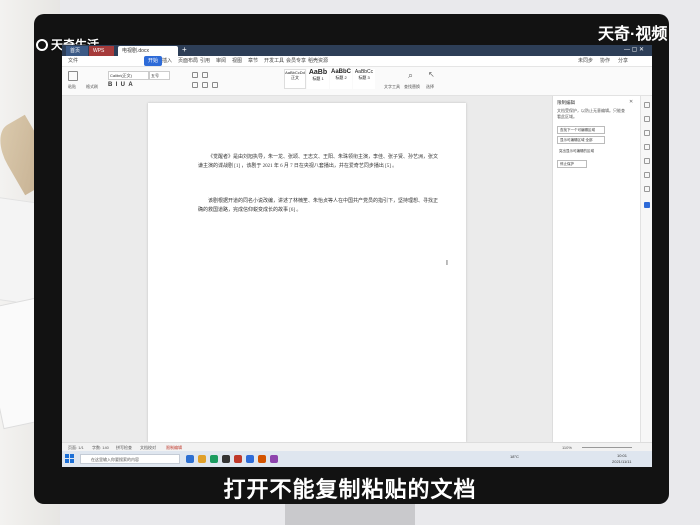  Describe the element at coordinates (72, 86) in the screenshot. I see `paste-label: 粘贴` at that location.